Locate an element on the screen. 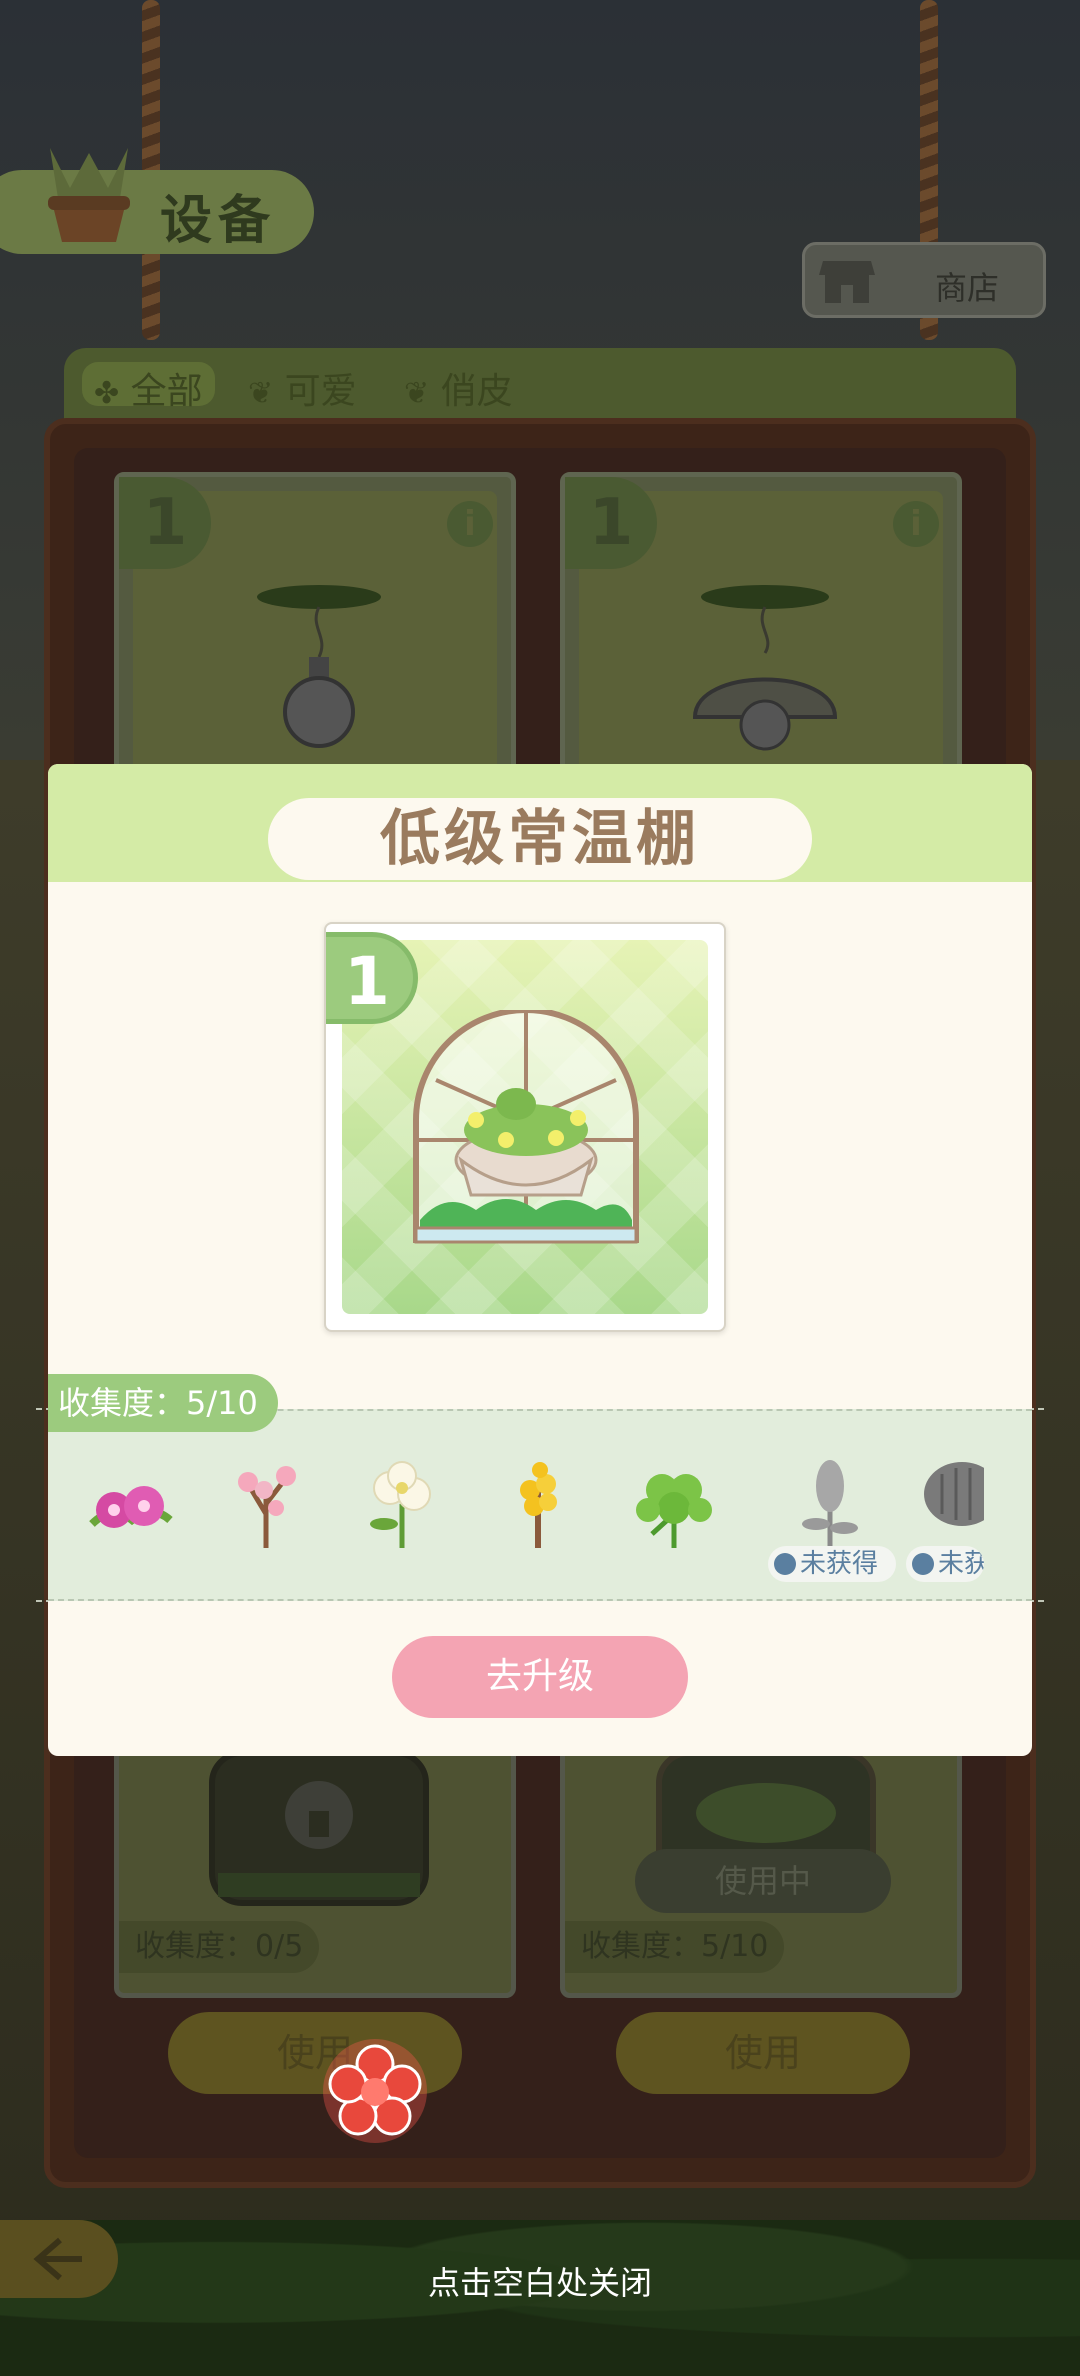 Image resolution: width=1080 pixels, height=2376 pixels. in-use-badge: 使用中 is located at coordinates (763, 1881).